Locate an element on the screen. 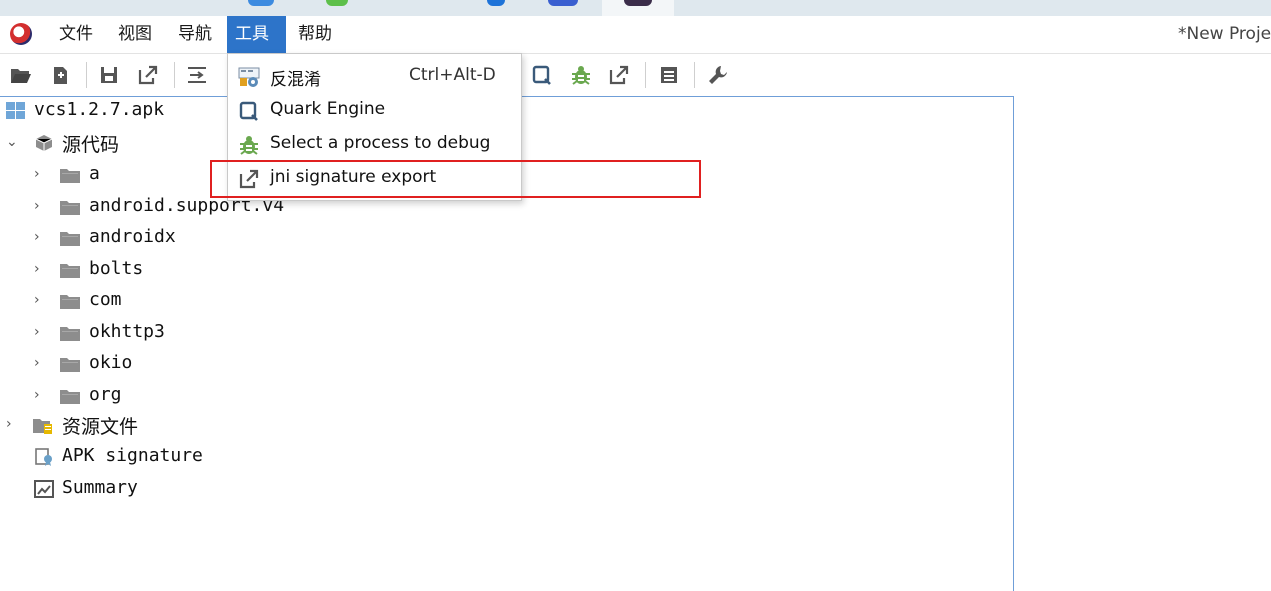 The image size is (1271, 591). tree-label: vcs1.2.7.apk is located at coordinates (99, 109).